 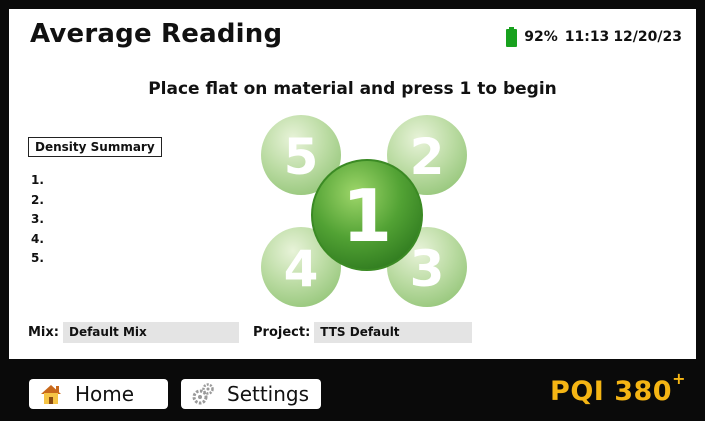 I want to click on summary-item-2: 2., so click(x=37, y=199).